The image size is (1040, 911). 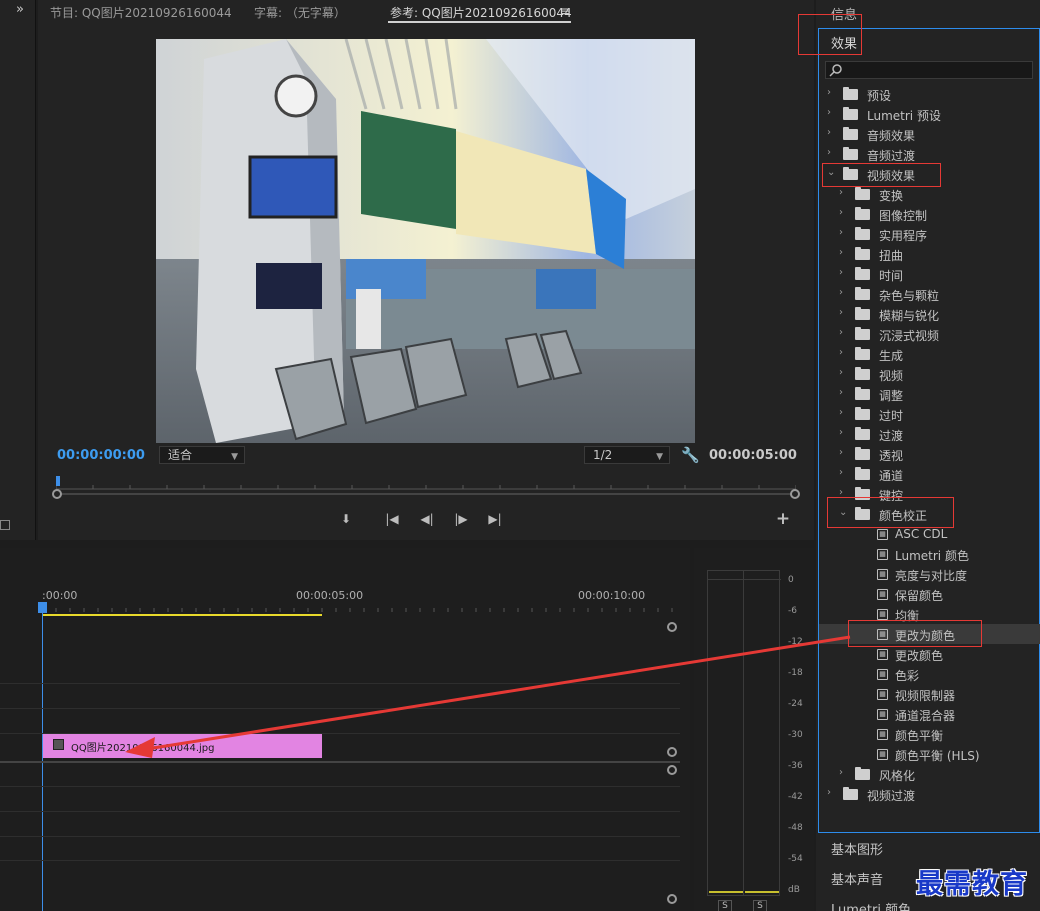 I want to click on effect-item-label: 沉浸式视频, so click(x=909, y=336).